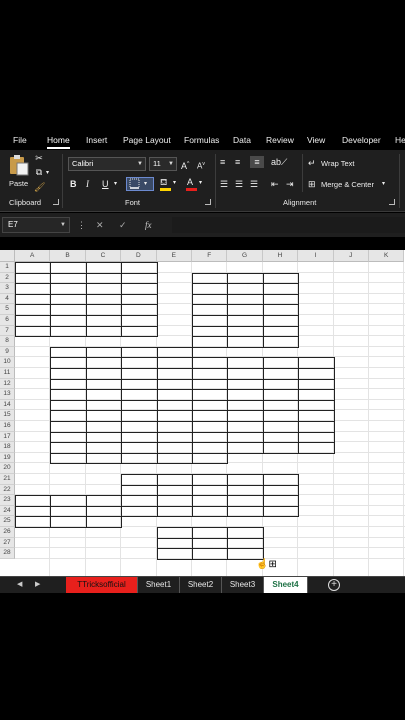  I want to click on row-header-22: 22, so click(7, 490).